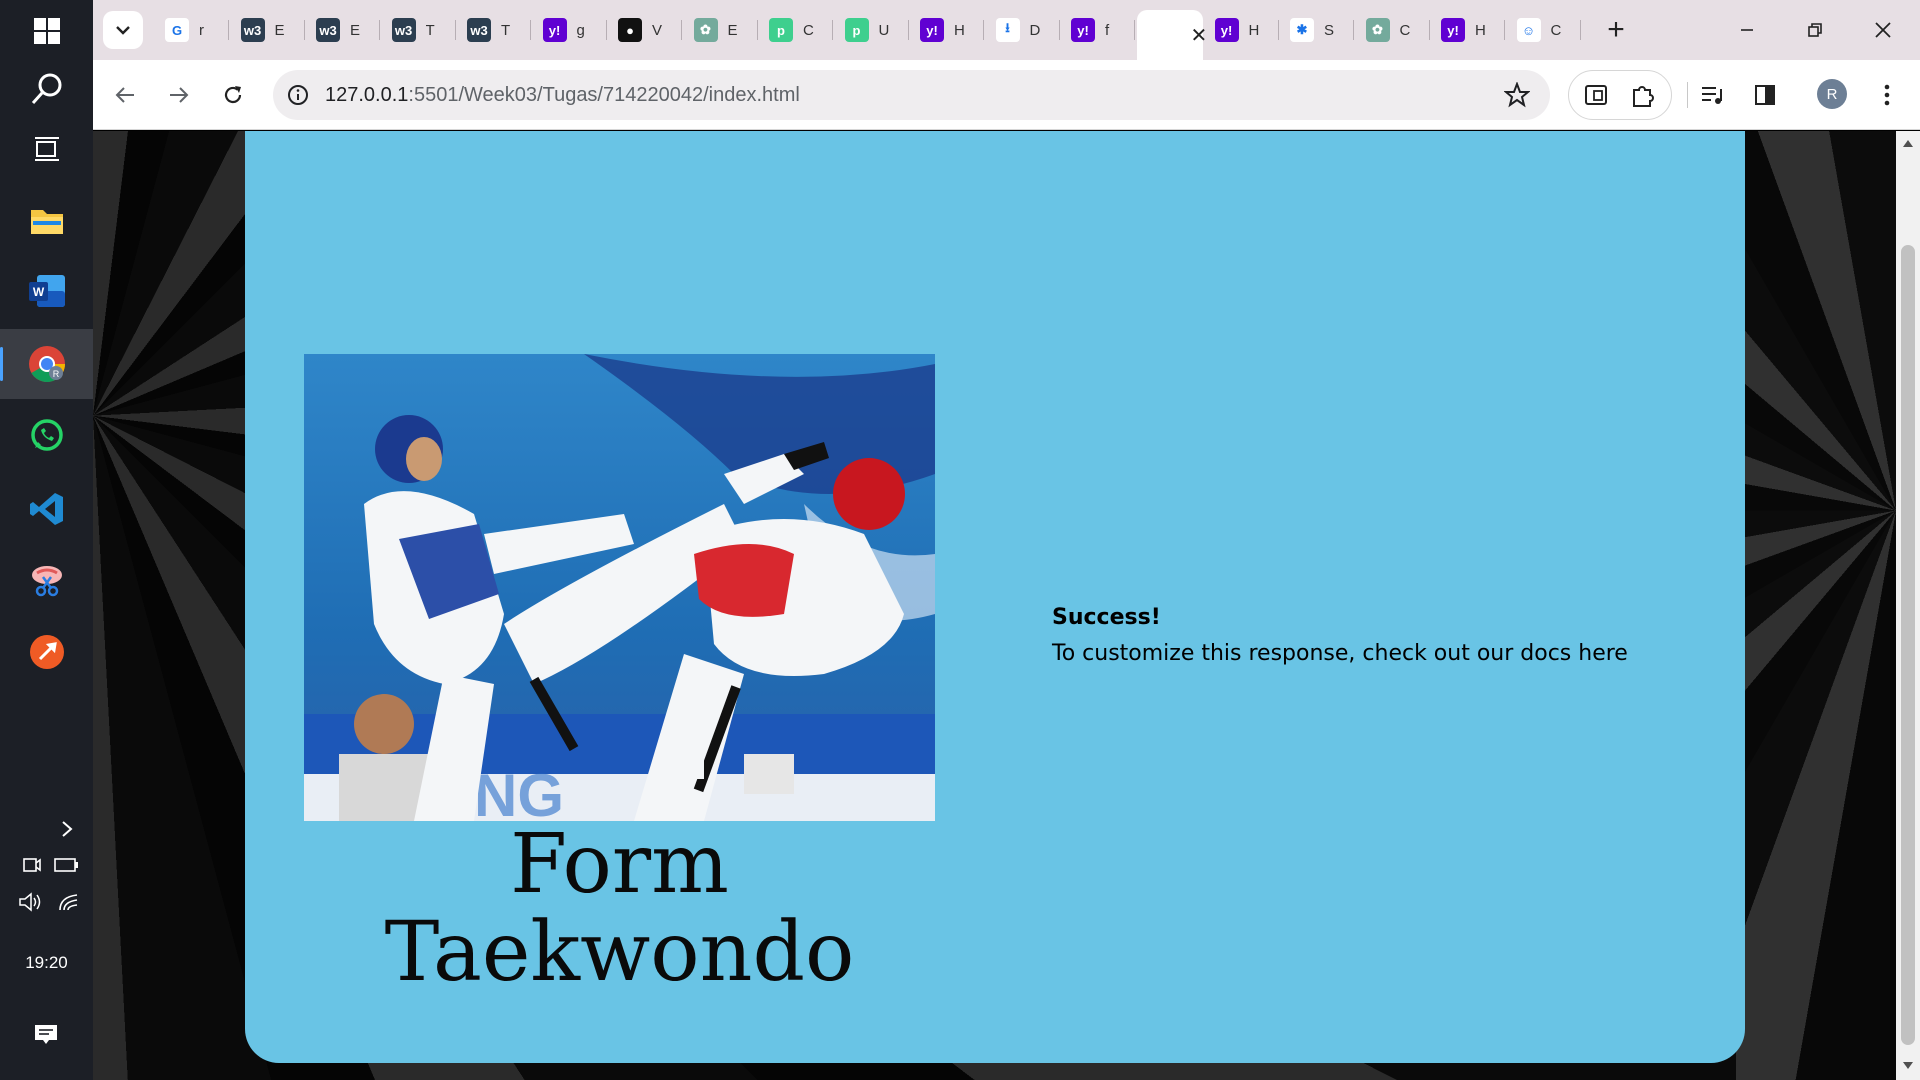 Image resolution: width=1920 pixels, height=1080 pixels. What do you see at coordinates (1317, 30) in the screenshot?
I see `browser-tab: ✱ S` at bounding box center [1317, 30].